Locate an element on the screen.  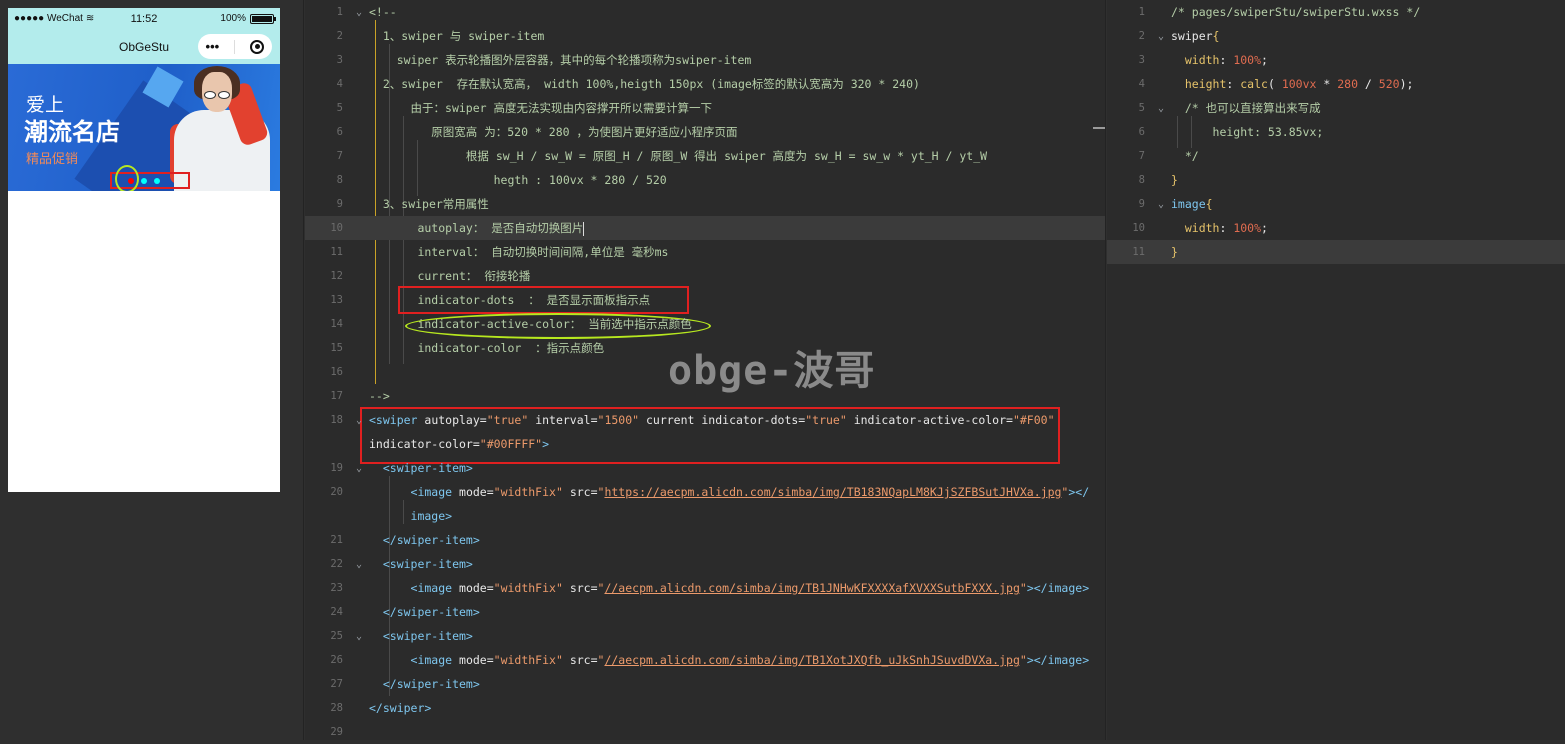
code-line: 19 ⌄ <swiper-item> is located at coordinates (705, 468).